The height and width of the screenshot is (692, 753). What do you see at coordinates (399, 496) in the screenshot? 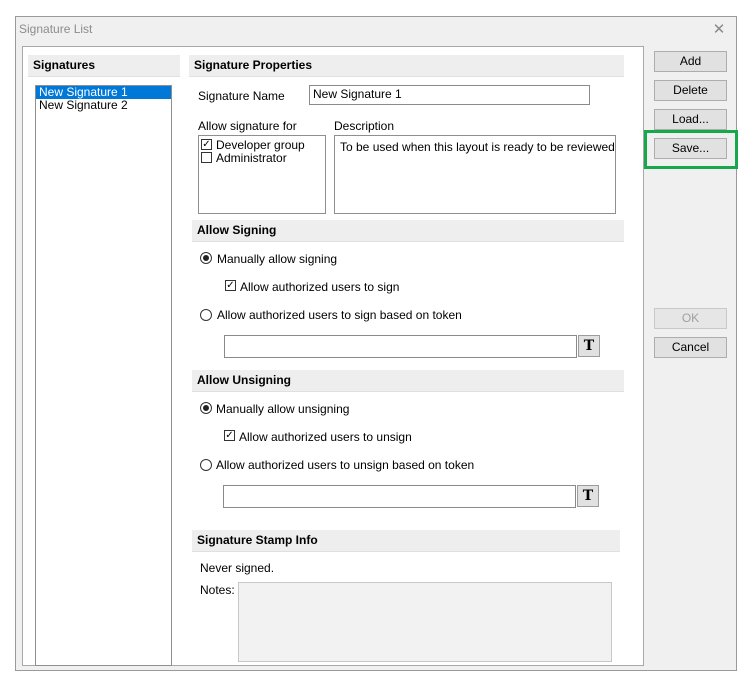
I see `unsign-token-input` at bounding box center [399, 496].